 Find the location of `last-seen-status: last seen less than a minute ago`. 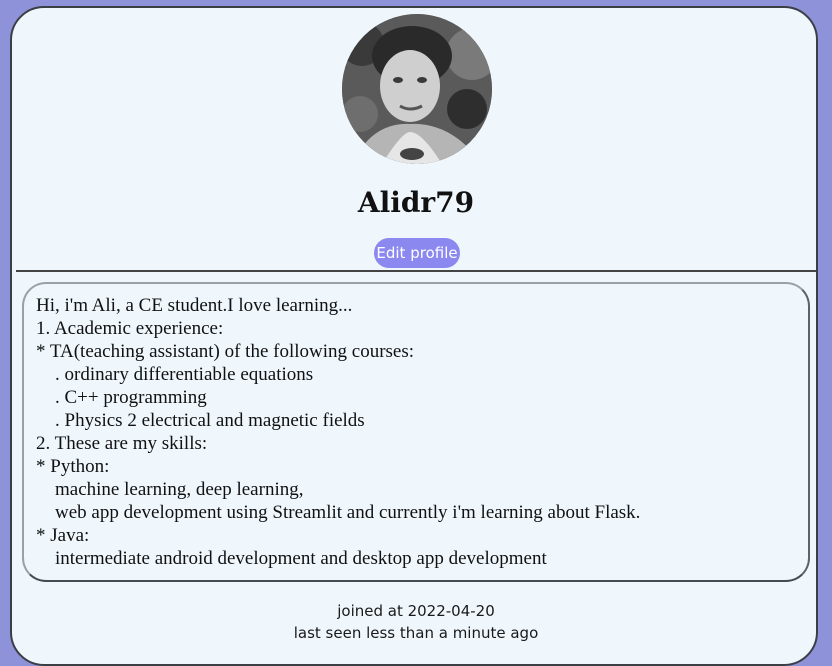

last-seen-status: last seen less than a minute ago is located at coordinates (416, 633).